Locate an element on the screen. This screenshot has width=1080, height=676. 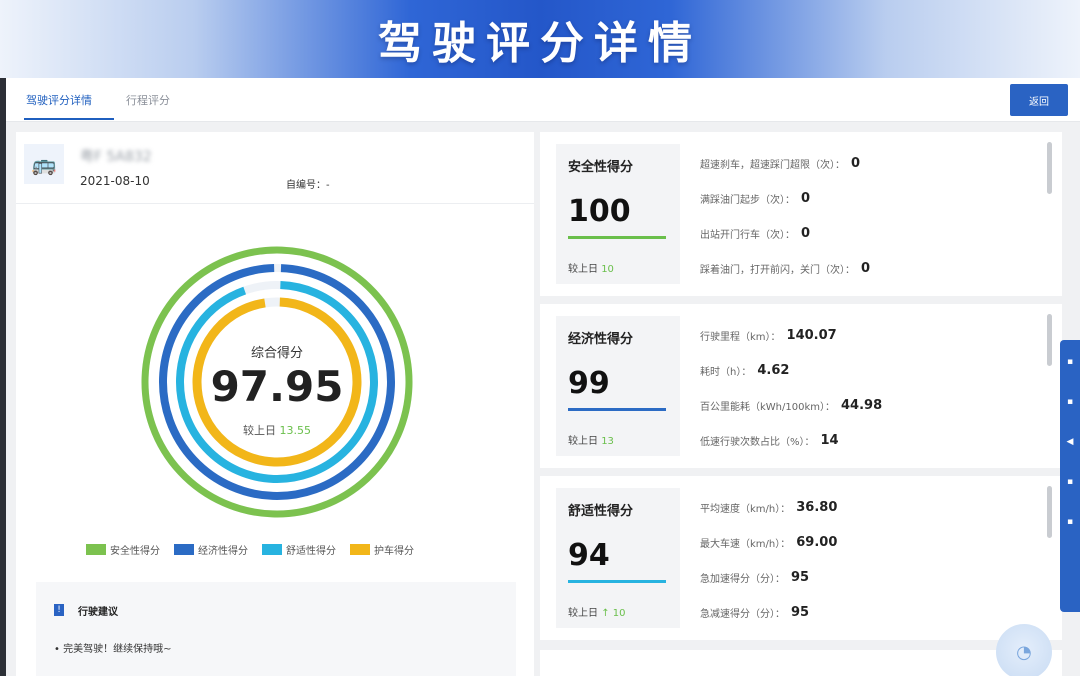
metric-label: 急加速得分（分）： is located at coordinates (742, 579).